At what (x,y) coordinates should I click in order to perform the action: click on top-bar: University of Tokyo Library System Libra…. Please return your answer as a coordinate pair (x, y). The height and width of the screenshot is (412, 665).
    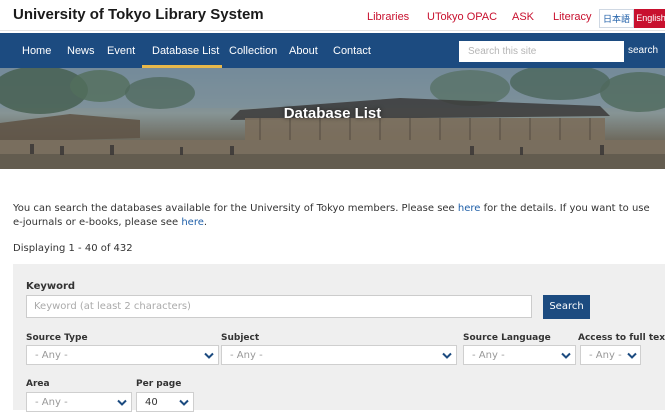
    Looking at the image, I should click on (332, 15).